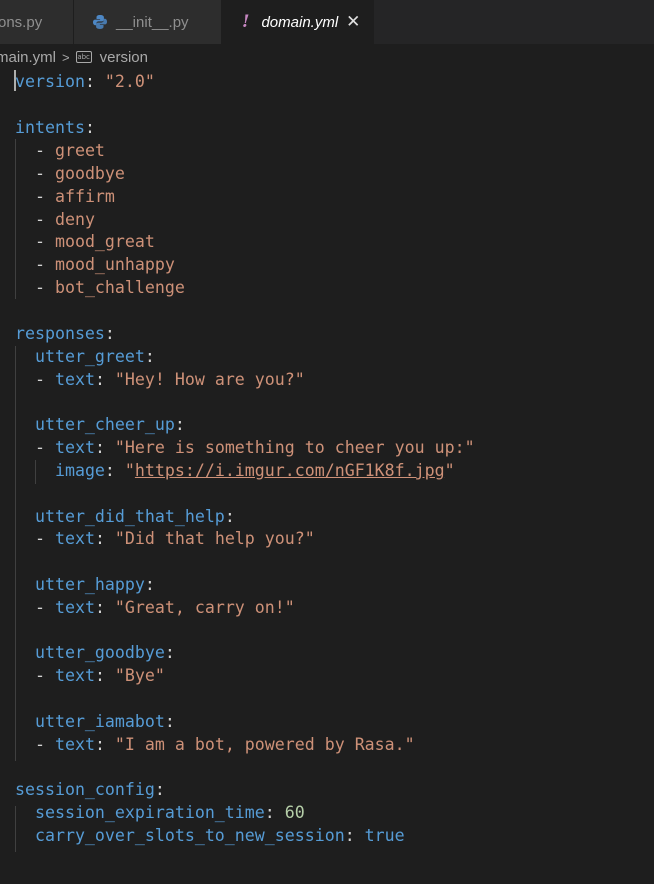 The height and width of the screenshot is (884, 654). I want to click on code-line: session_expiration_time: 60, so click(169, 812).